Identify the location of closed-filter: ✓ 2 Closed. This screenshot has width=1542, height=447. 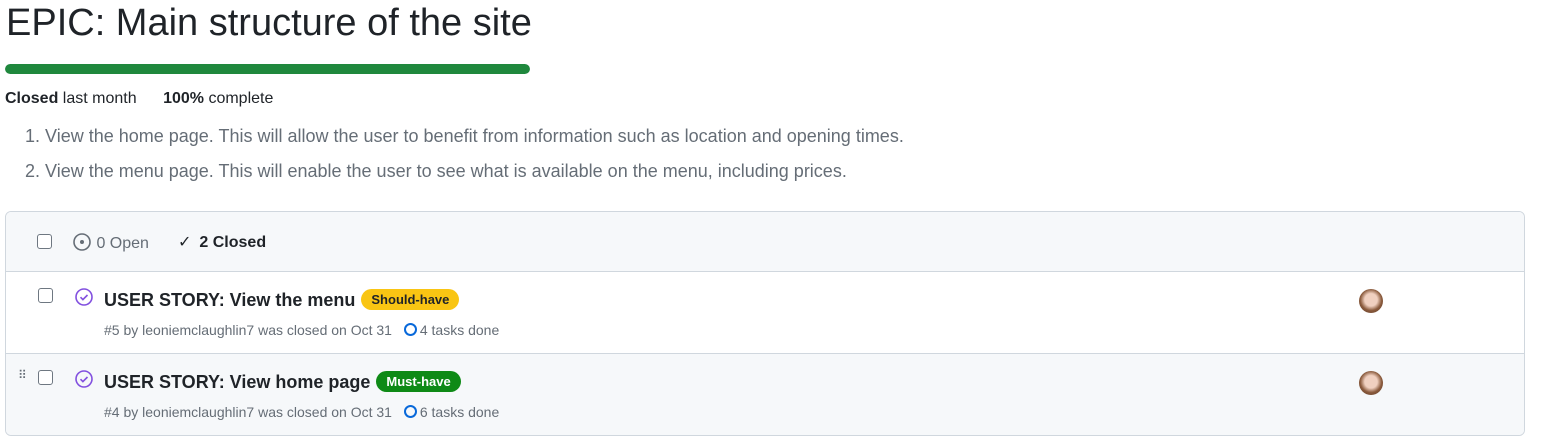
(222, 242).